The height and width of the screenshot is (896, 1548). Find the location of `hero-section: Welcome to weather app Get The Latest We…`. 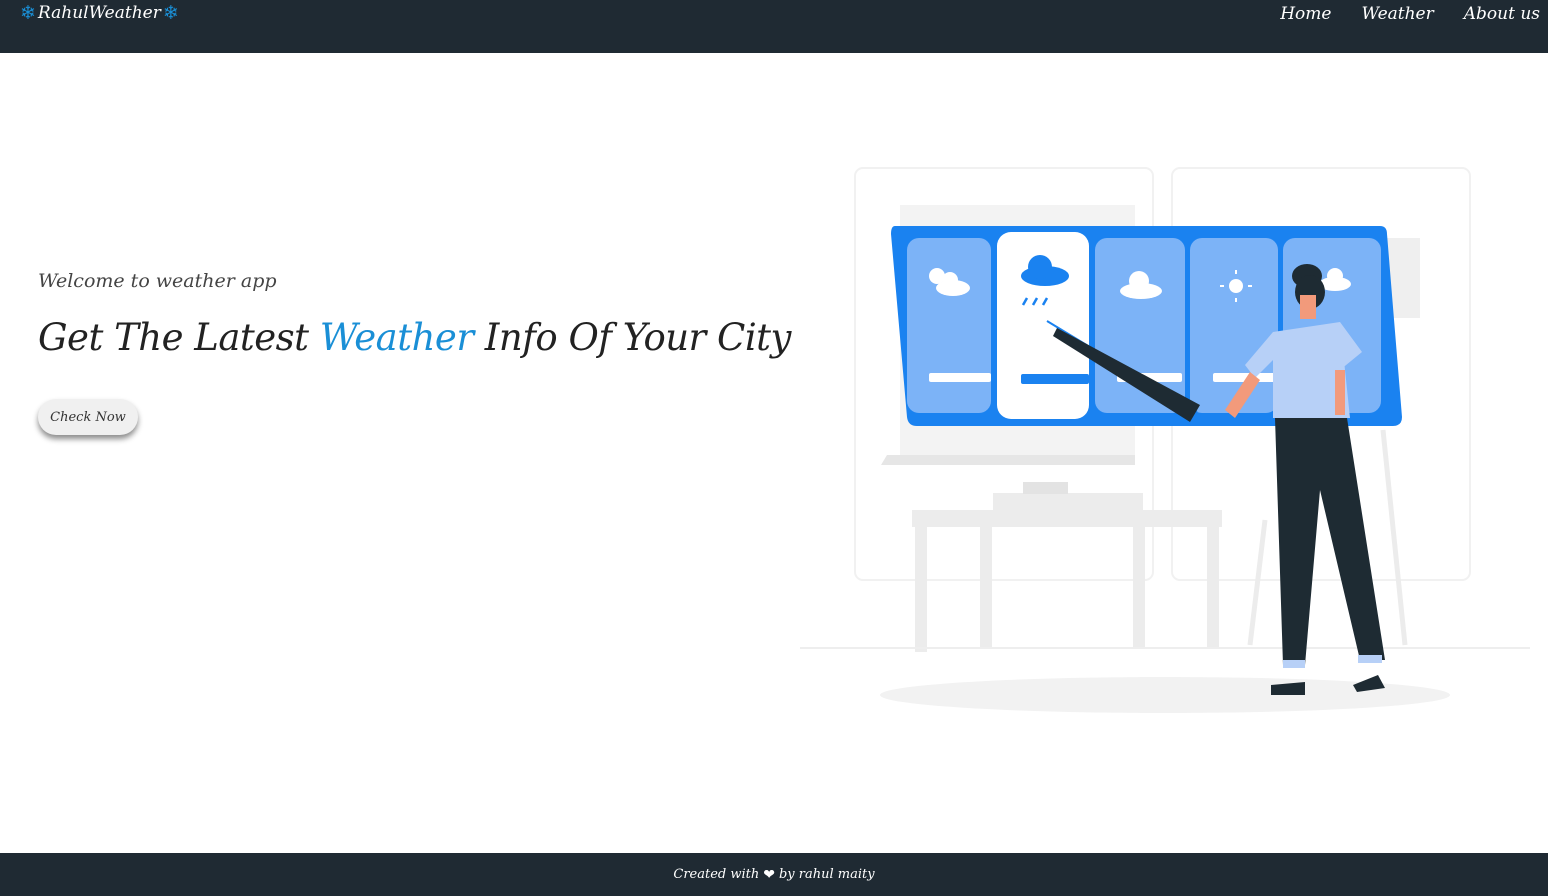

hero-section: Welcome to weather app Get The Latest We… is located at coordinates (414, 352).